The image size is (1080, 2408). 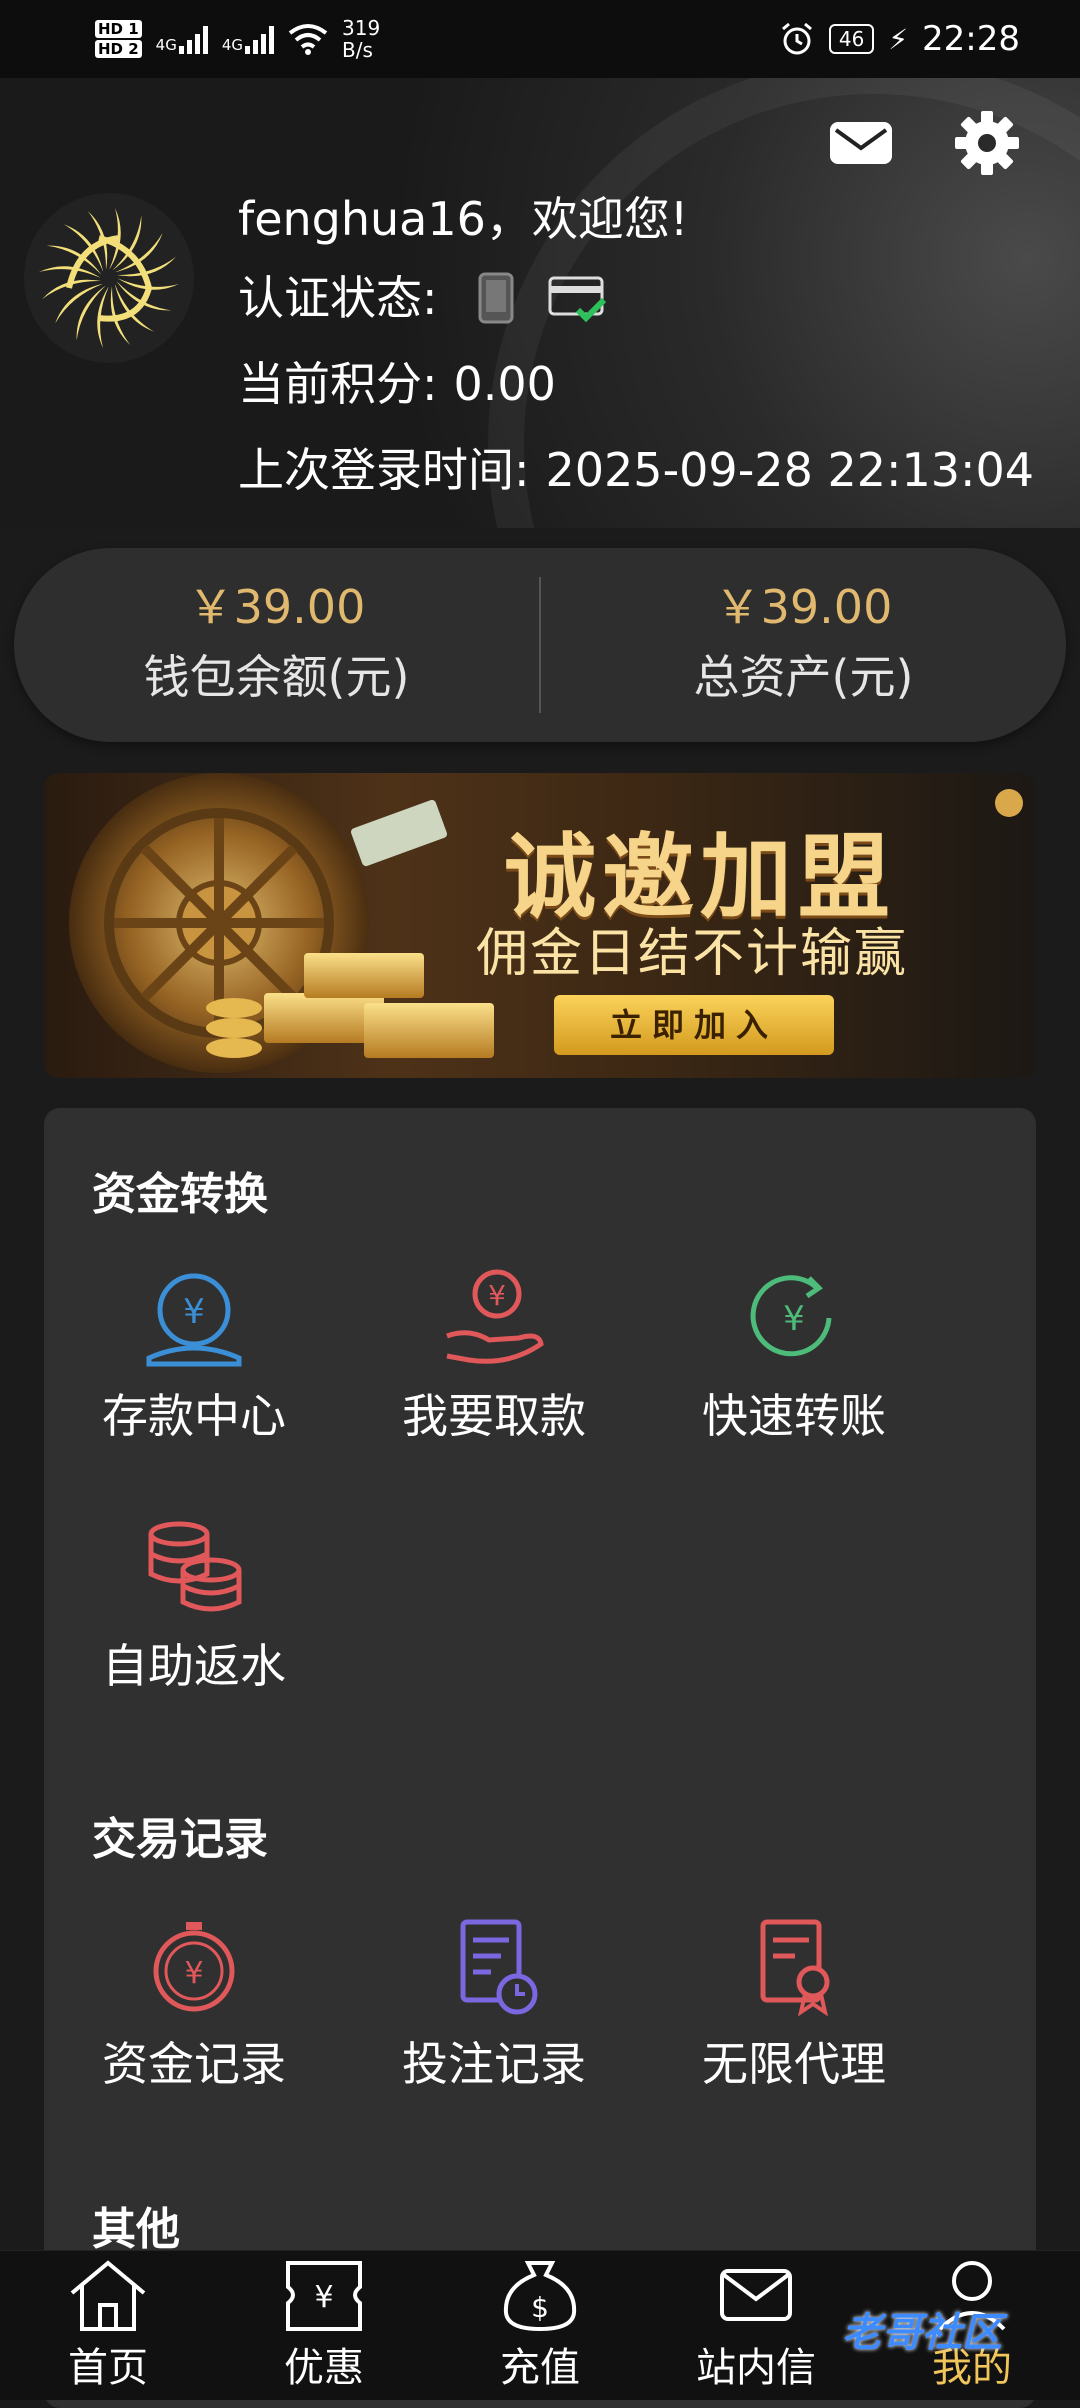 I want to click on stopwatch-yen-icon: ¥, so click(x=194, y=1967).